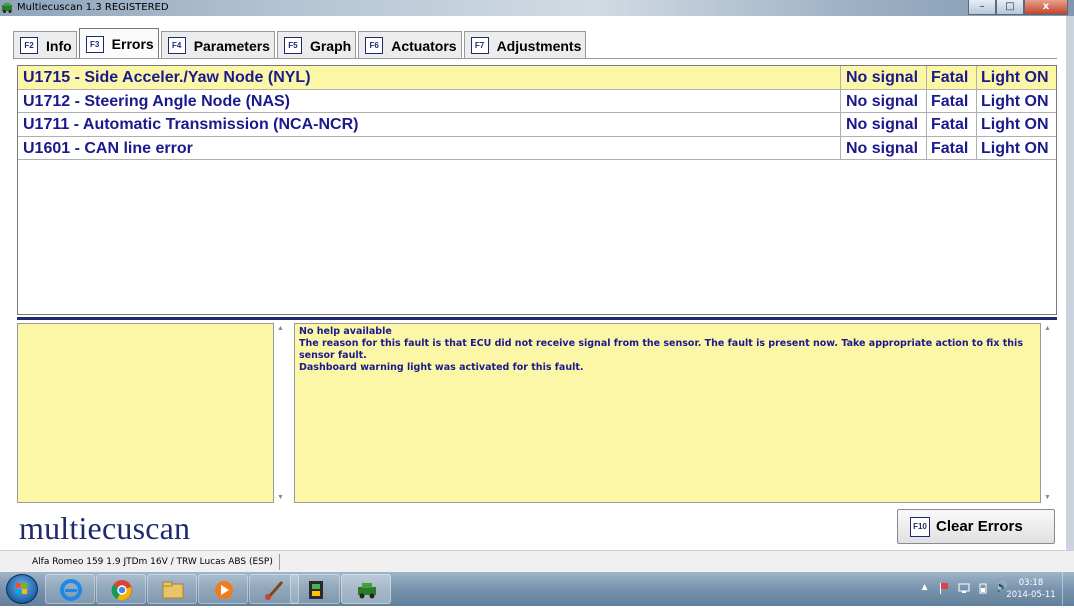 The width and height of the screenshot is (1074, 608). Describe the element at coordinates (157, 101) in the screenshot. I see `error-code: U1712 - Steering Angle Node (NAS)` at that location.